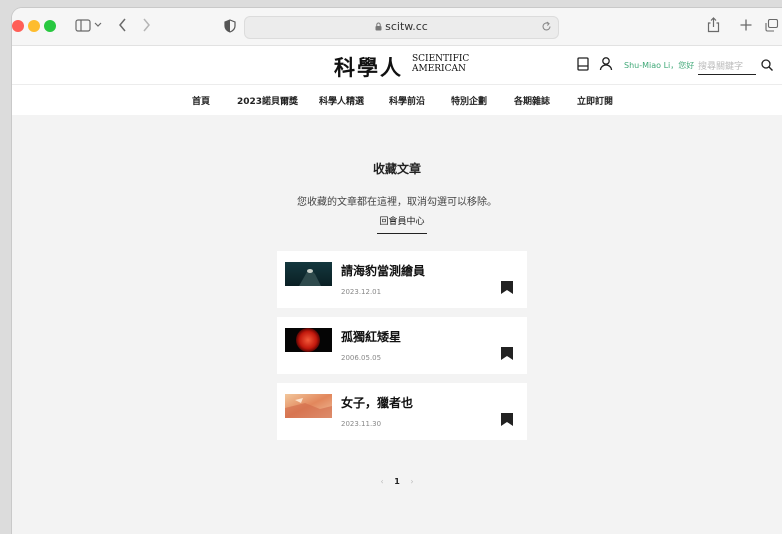 The height and width of the screenshot is (534, 782). I want to click on article-title: 請海豹當測繪員, so click(383, 270).